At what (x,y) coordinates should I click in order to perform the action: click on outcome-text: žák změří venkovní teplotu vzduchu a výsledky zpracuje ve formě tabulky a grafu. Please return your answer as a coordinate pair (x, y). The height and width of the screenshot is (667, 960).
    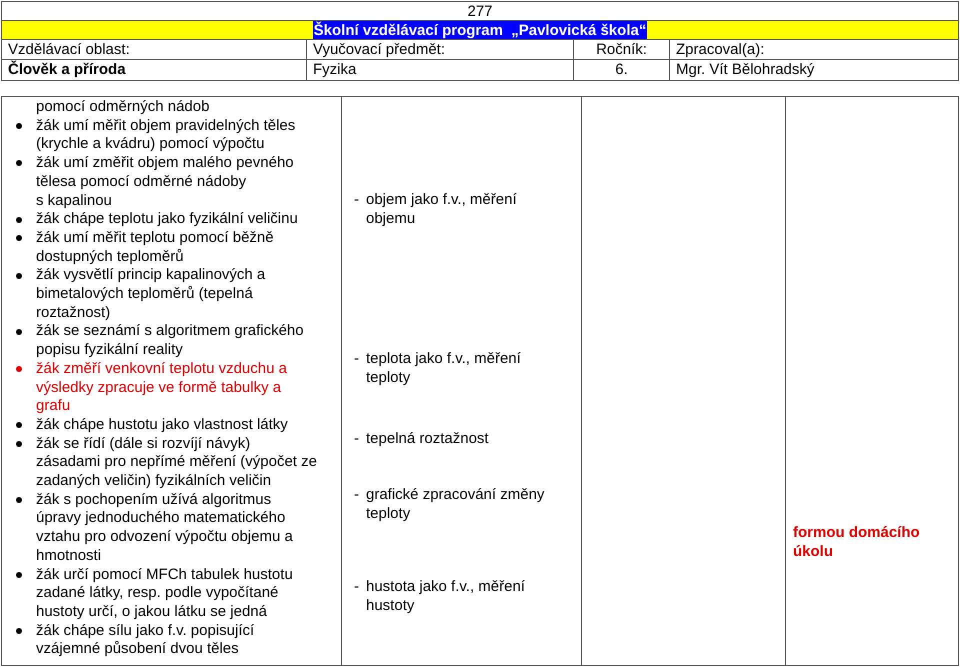
    Looking at the image, I should click on (162, 388).